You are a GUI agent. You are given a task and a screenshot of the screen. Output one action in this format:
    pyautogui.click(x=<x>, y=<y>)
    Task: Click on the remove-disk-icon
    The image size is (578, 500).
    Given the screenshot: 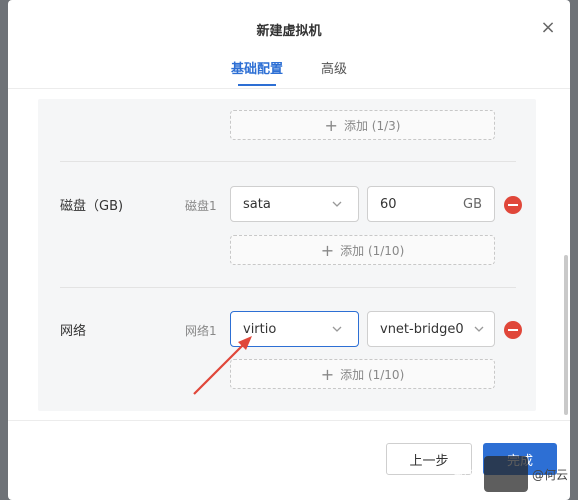 What is the action you would take?
    pyautogui.click(x=513, y=205)
    